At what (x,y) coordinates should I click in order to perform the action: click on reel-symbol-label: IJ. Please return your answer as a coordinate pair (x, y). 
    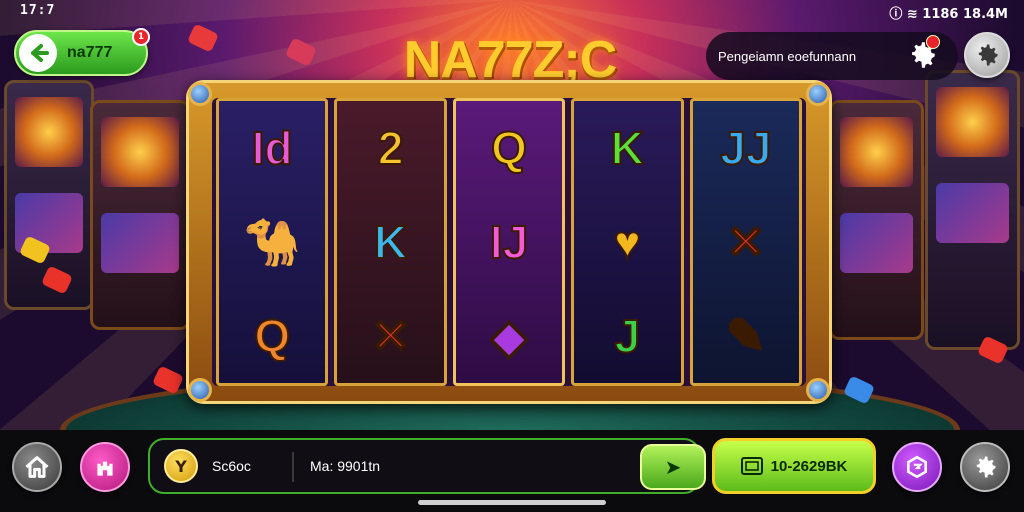
    Looking at the image, I should click on (509, 242).